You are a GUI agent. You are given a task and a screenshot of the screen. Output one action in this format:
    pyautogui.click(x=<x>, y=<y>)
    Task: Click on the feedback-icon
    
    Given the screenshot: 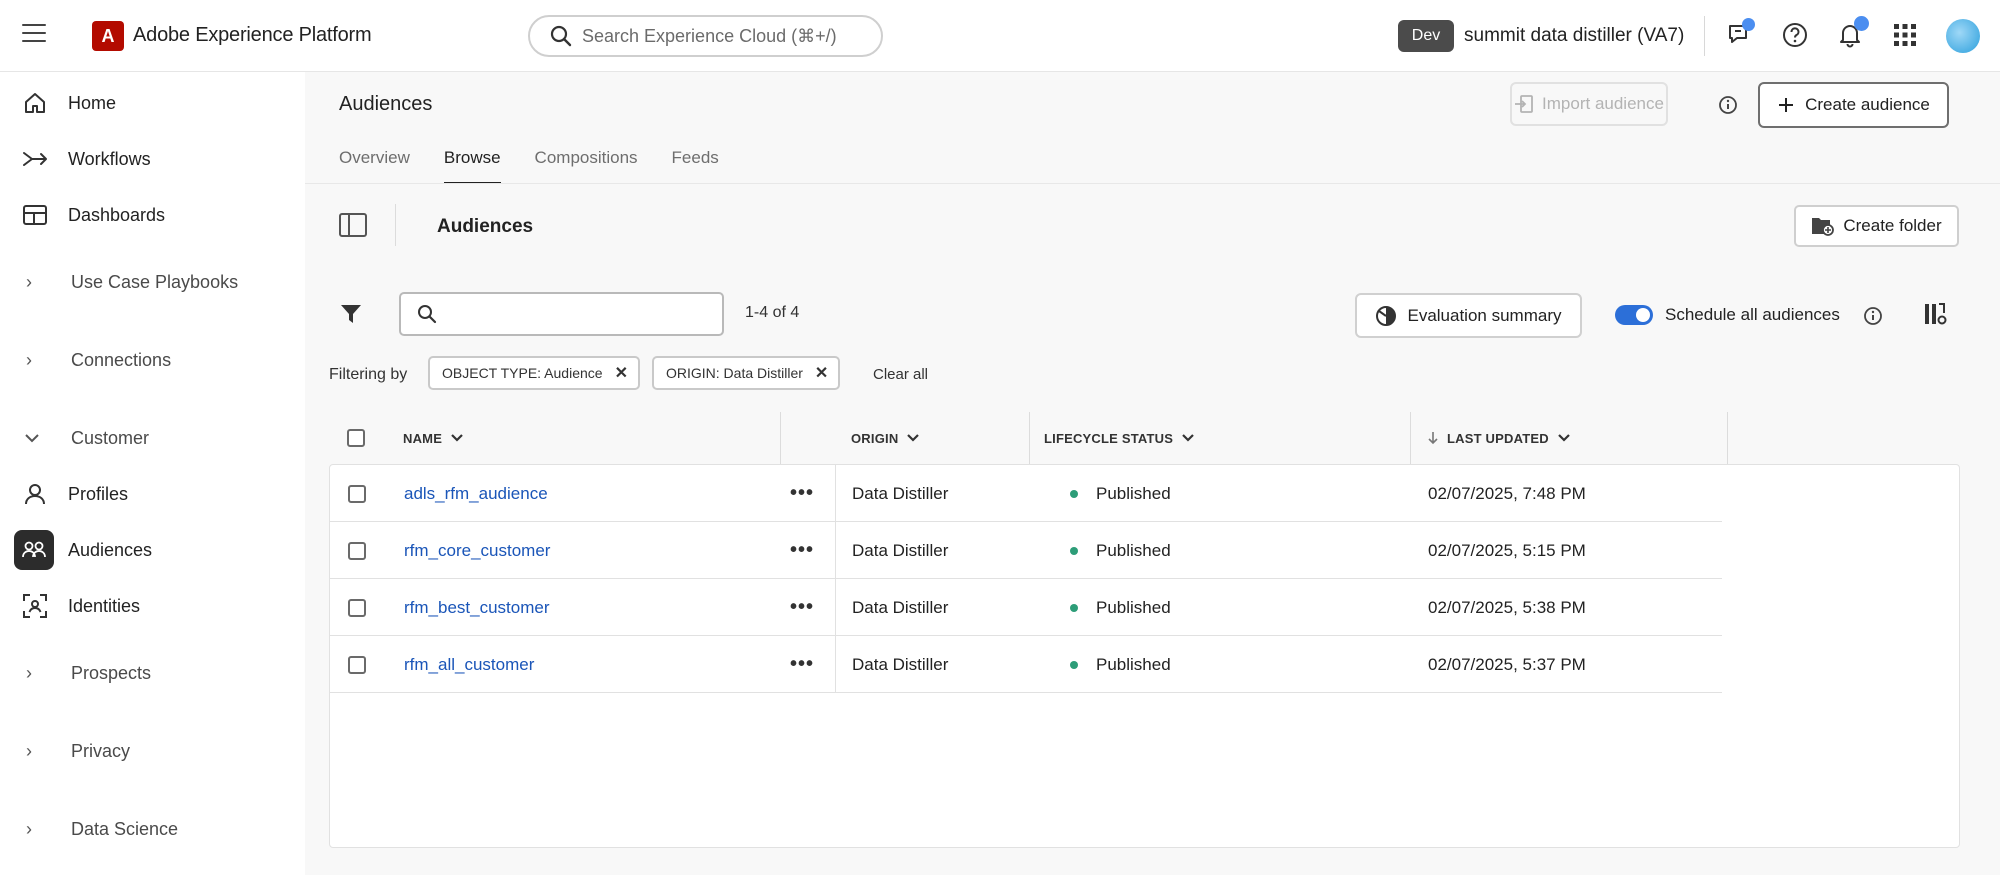 What is the action you would take?
    pyautogui.click(x=1740, y=34)
    